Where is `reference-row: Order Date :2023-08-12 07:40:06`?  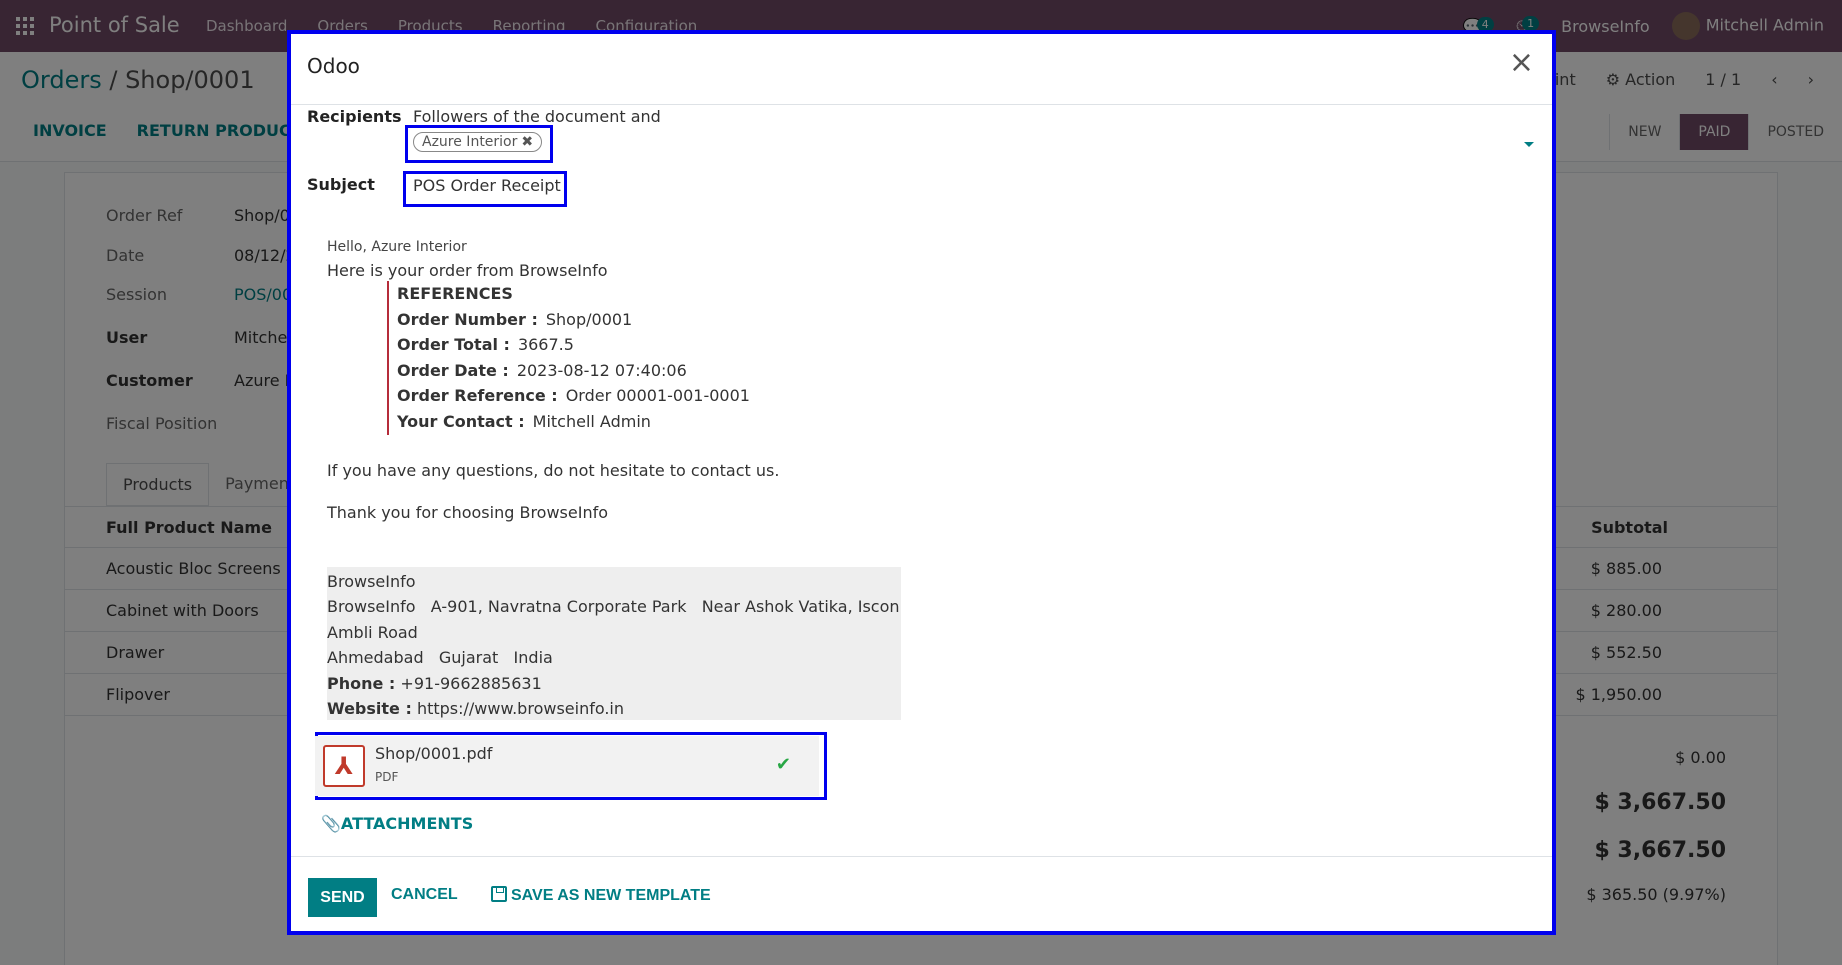
reference-row: Order Date :2023-08-12 07:40:06 is located at coordinates (542, 370).